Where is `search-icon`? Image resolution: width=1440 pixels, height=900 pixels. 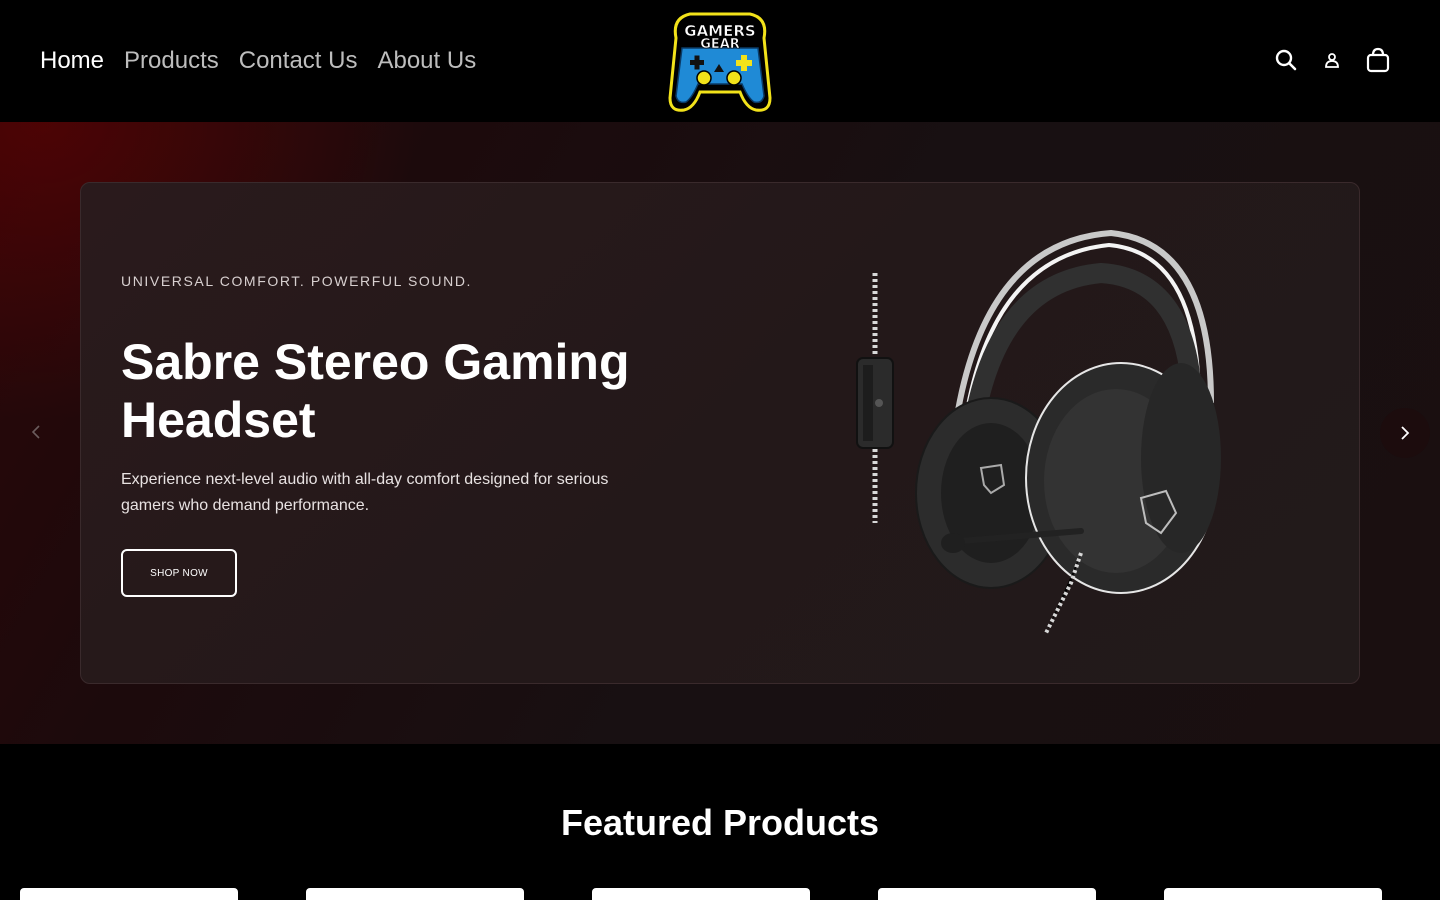
search-icon is located at coordinates (1286, 60).